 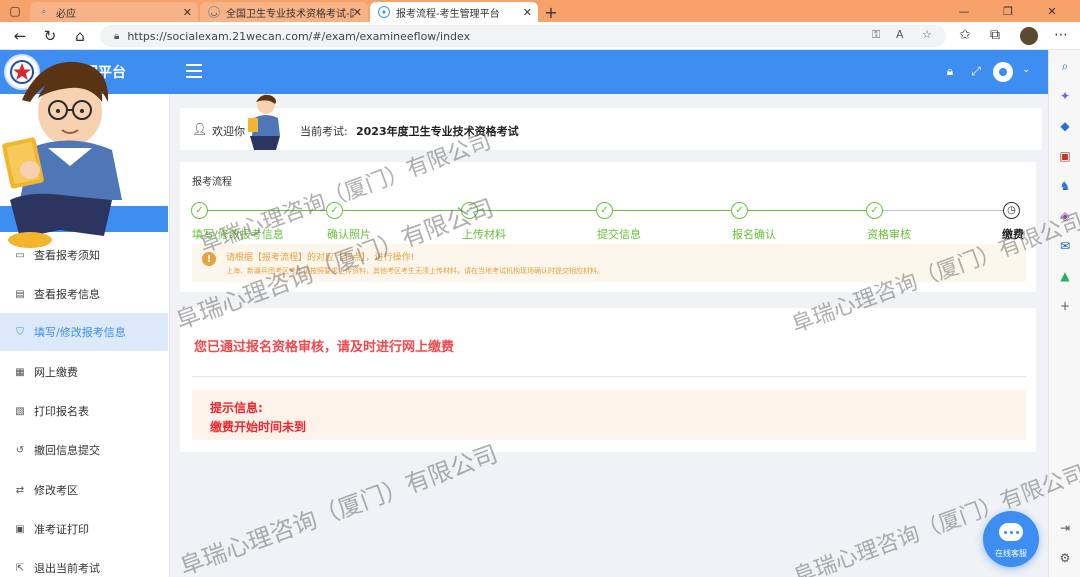 I want to click on home-icon: ⌂, so click(x=80, y=36).